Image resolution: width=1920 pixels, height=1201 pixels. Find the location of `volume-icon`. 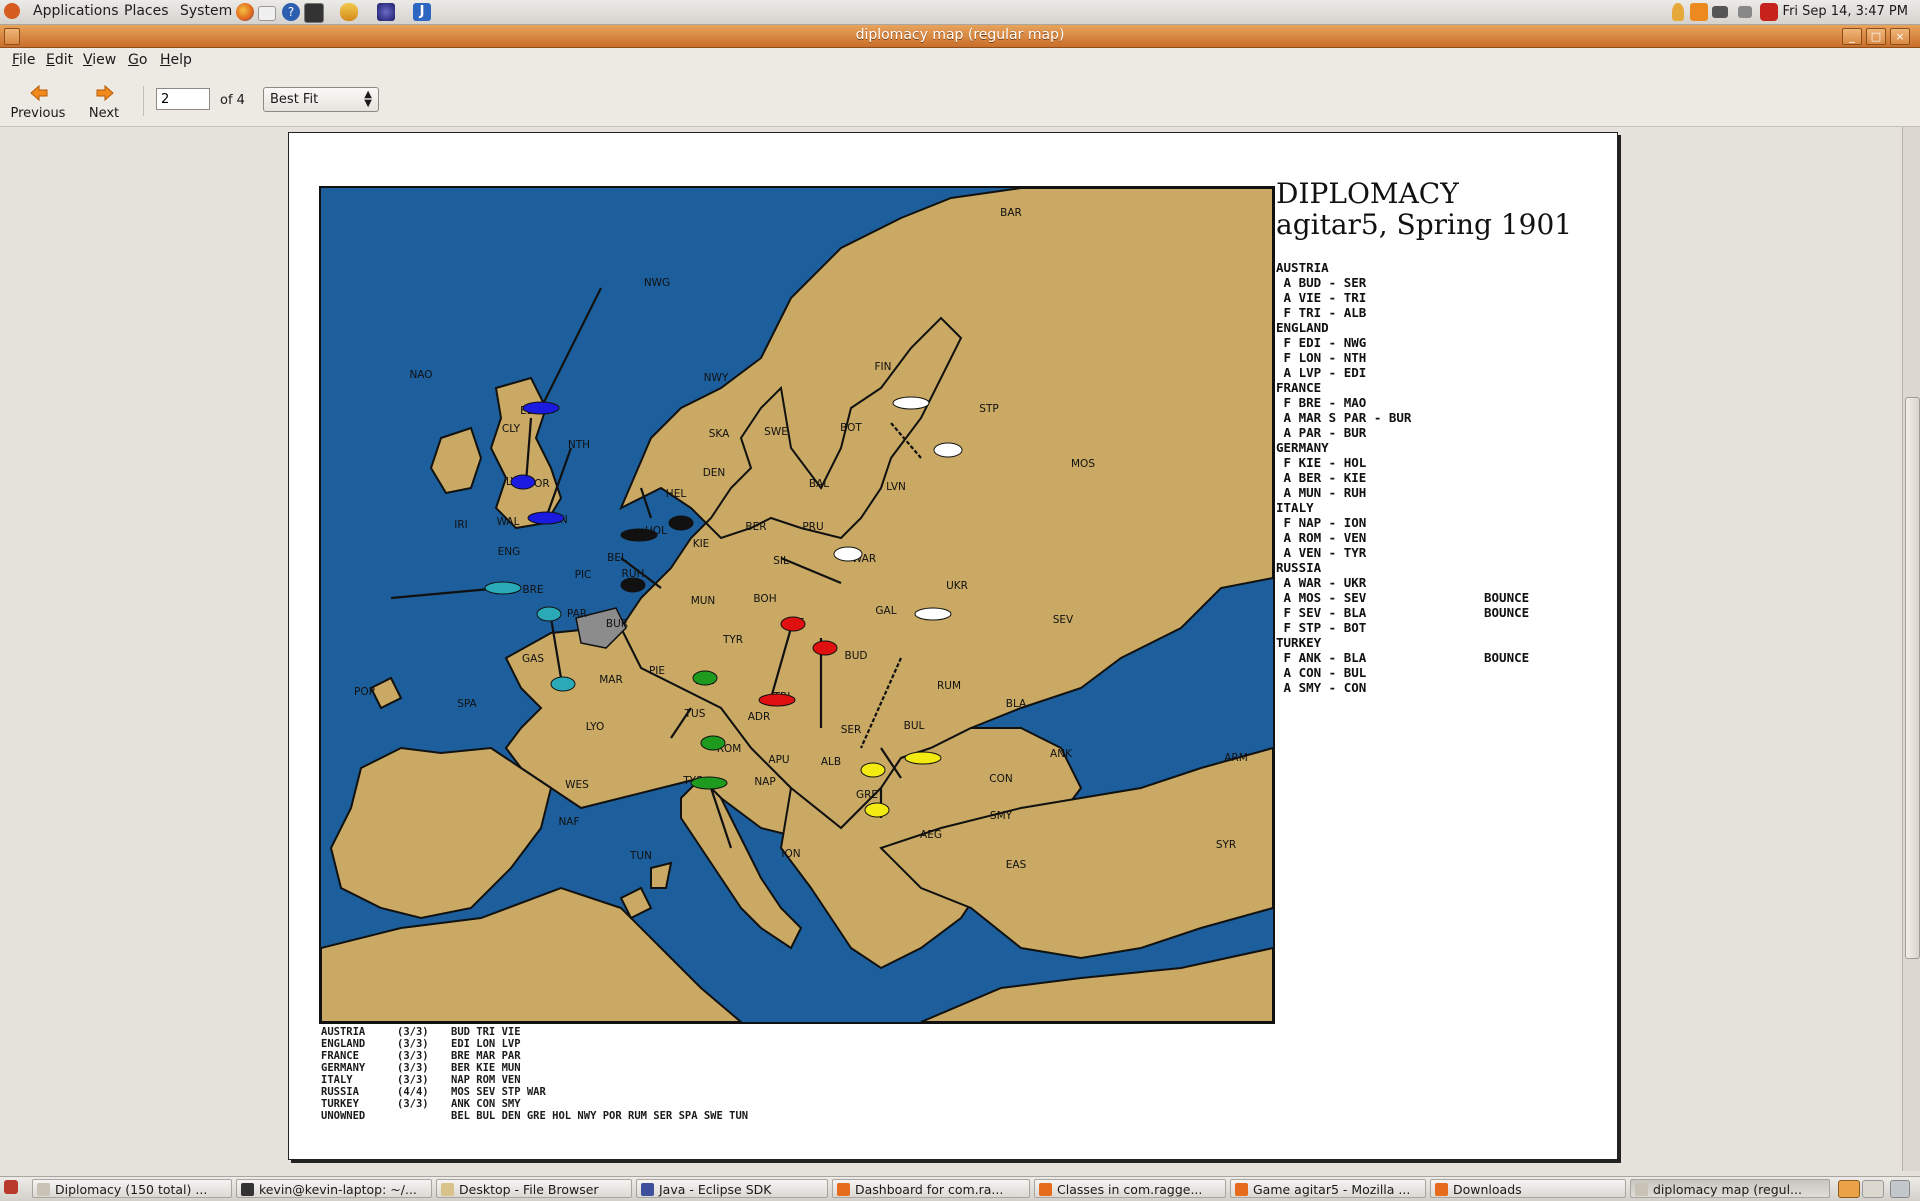

volume-icon is located at coordinates (1745, 12).